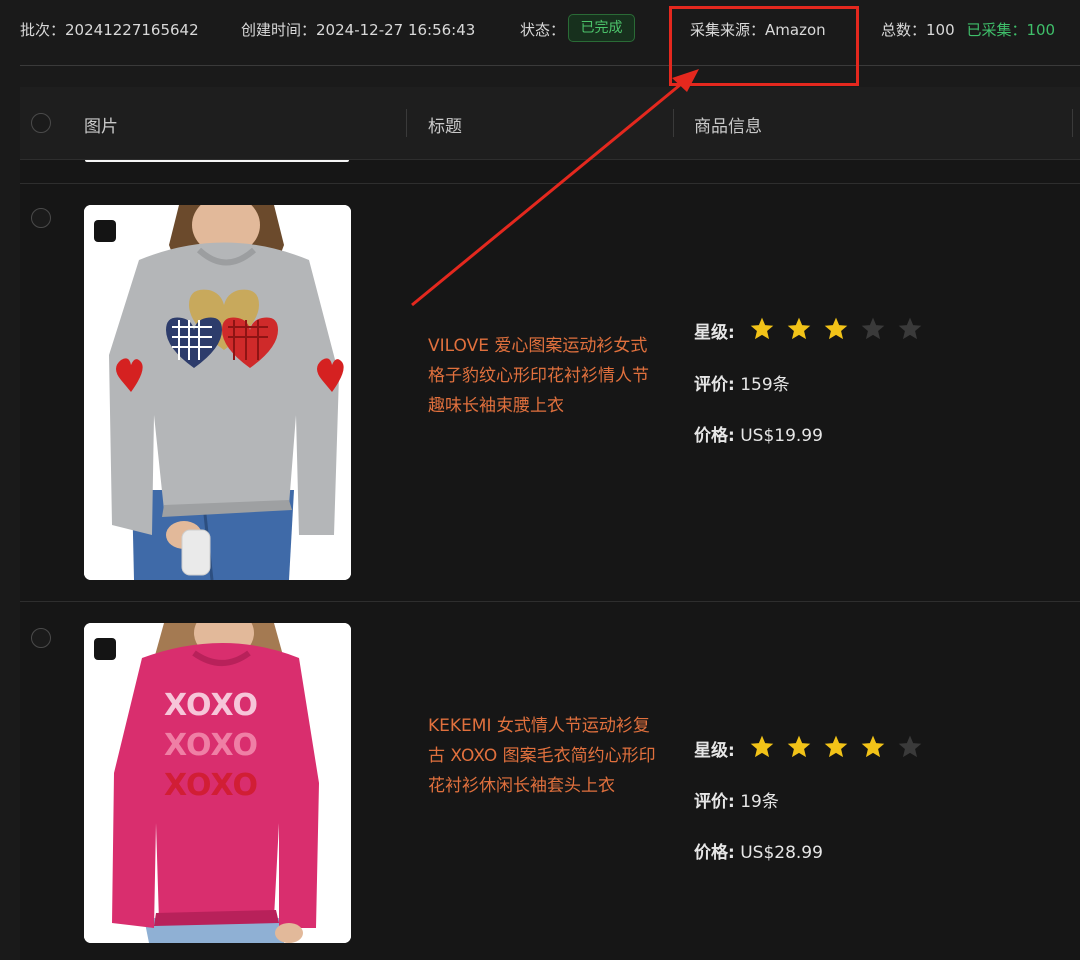  Describe the element at coordinates (764, 46) in the screenshot. I see `annotation-highlight-box` at that location.